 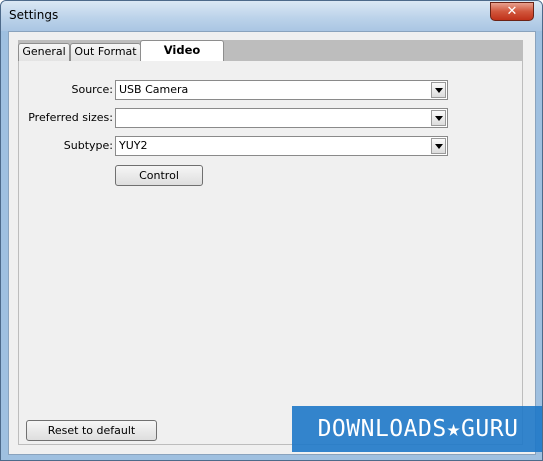 I want to click on preferred-sizes-select, so click(x=281, y=118).